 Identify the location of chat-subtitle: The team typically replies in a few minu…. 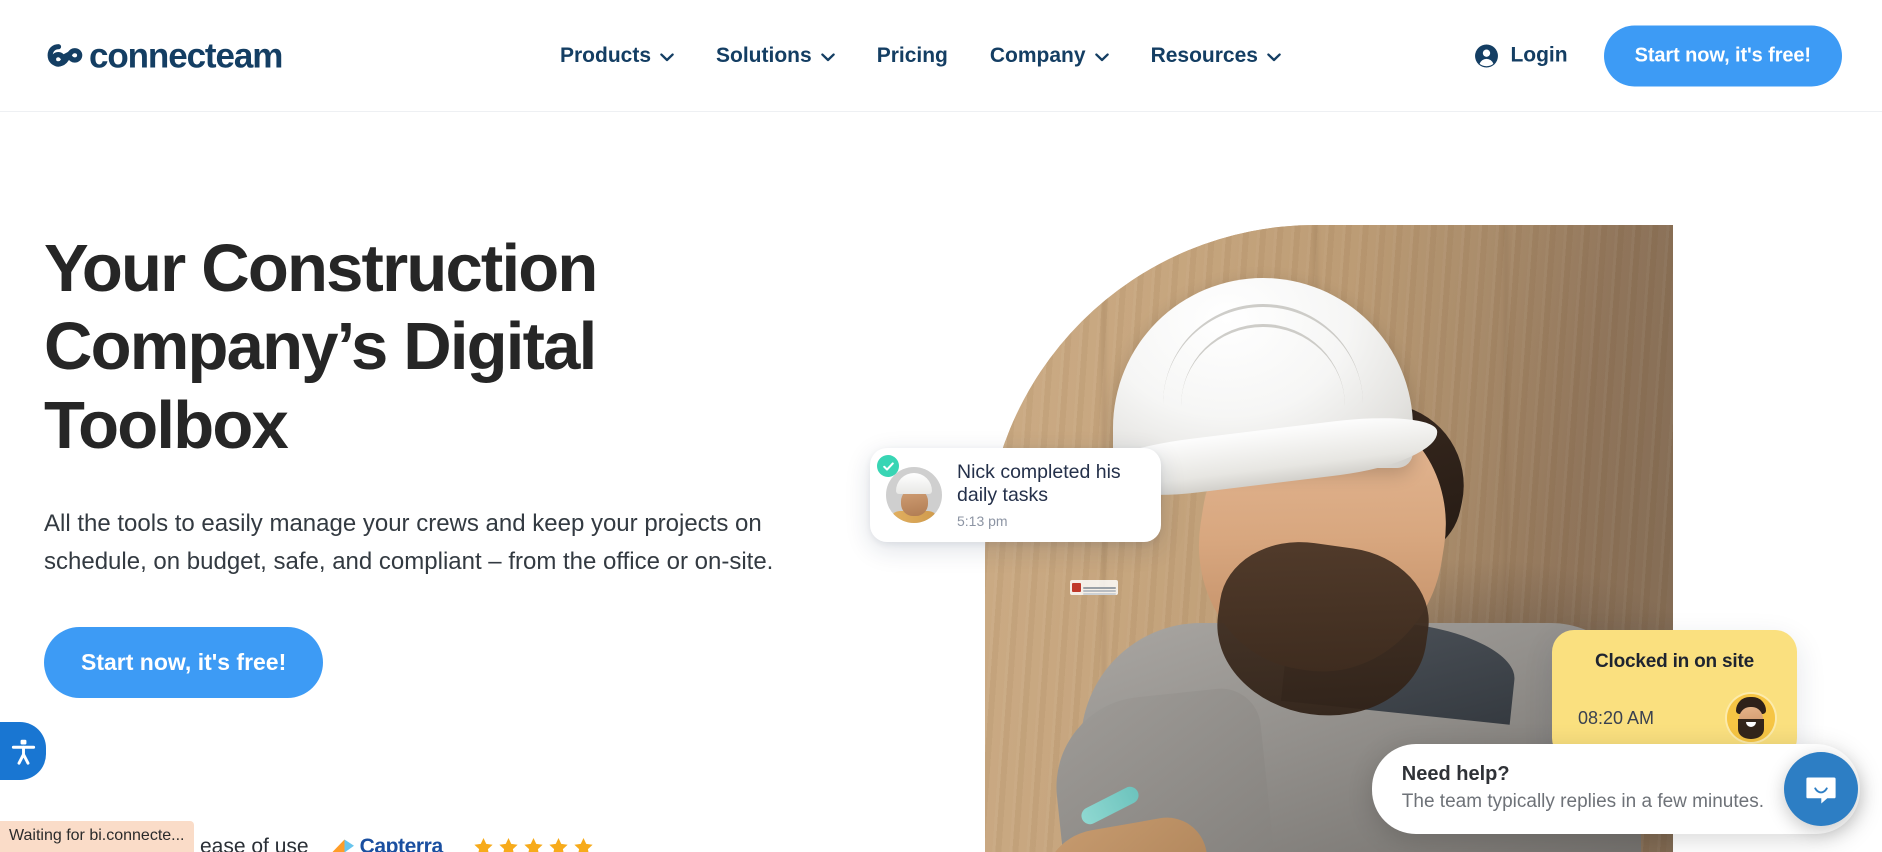
(1582, 802).